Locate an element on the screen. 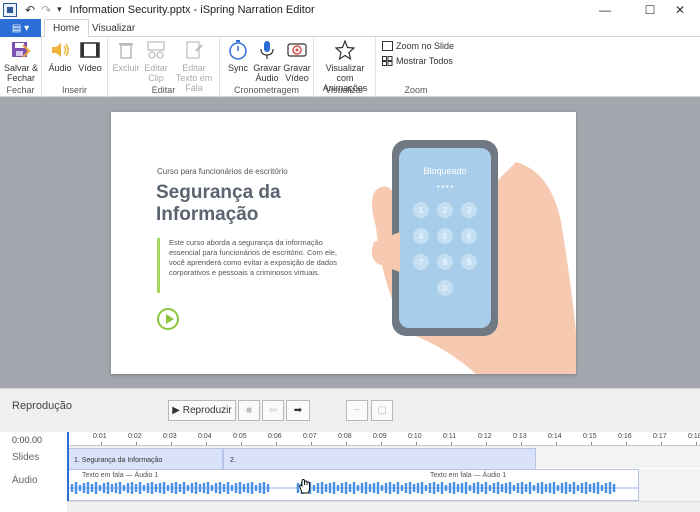  show-all-label: Mostrar Todos is located at coordinates (424, 61).